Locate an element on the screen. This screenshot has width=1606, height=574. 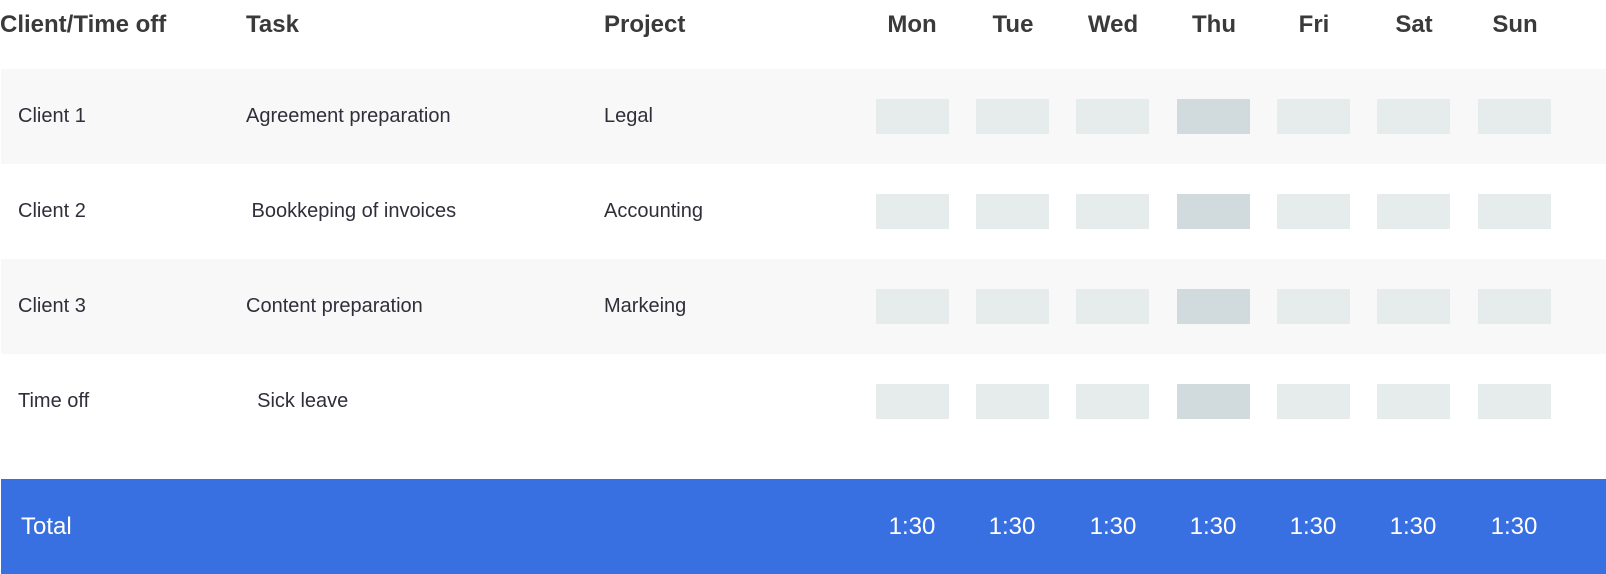
total-tue: 1:30 is located at coordinates (1012, 526).